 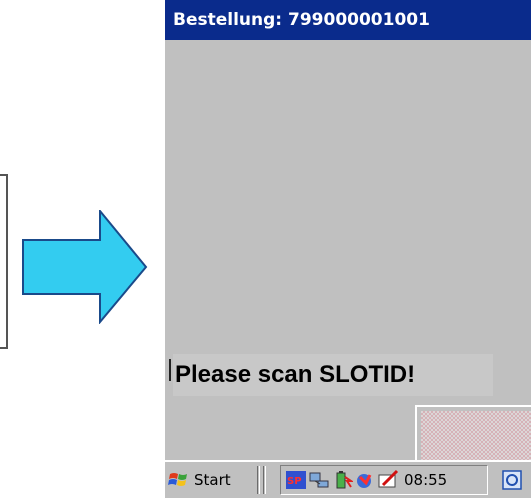 I want to click on sap-icon: SP, so click(x=296, y=480).